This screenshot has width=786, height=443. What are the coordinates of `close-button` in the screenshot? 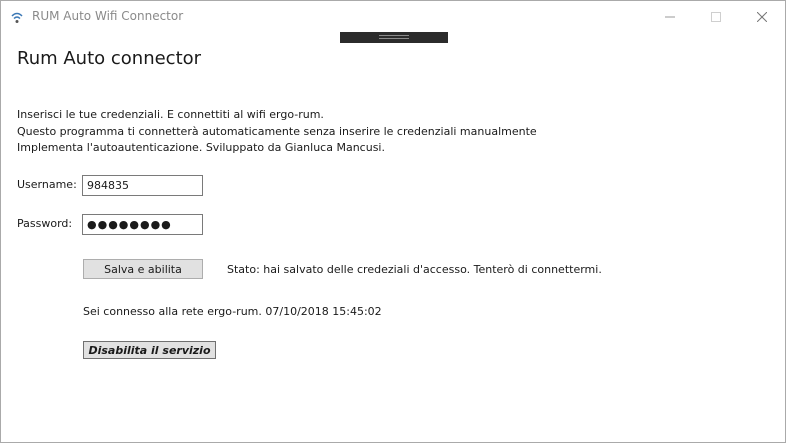 It's located at (762, 16).